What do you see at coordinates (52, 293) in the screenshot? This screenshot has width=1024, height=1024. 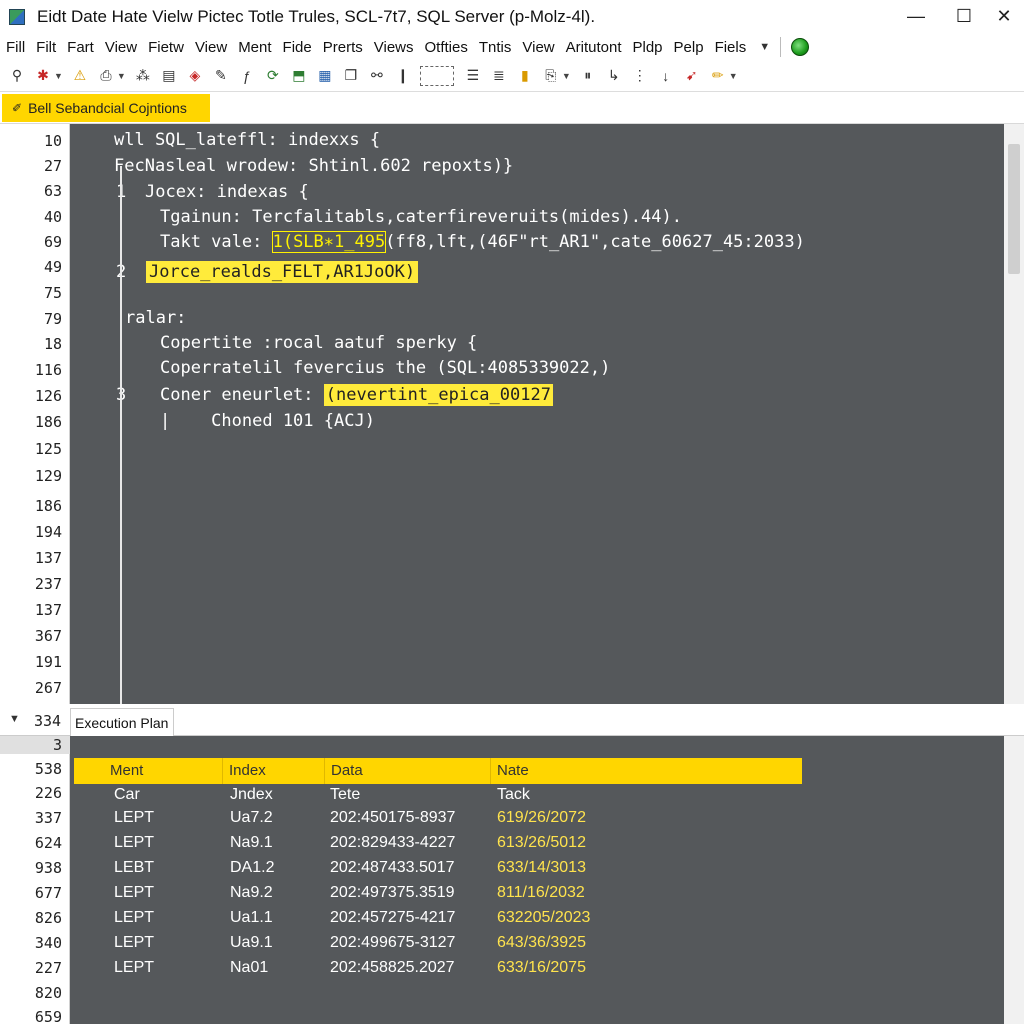 I see `line-number: 75` at bounding box center [52, 293].